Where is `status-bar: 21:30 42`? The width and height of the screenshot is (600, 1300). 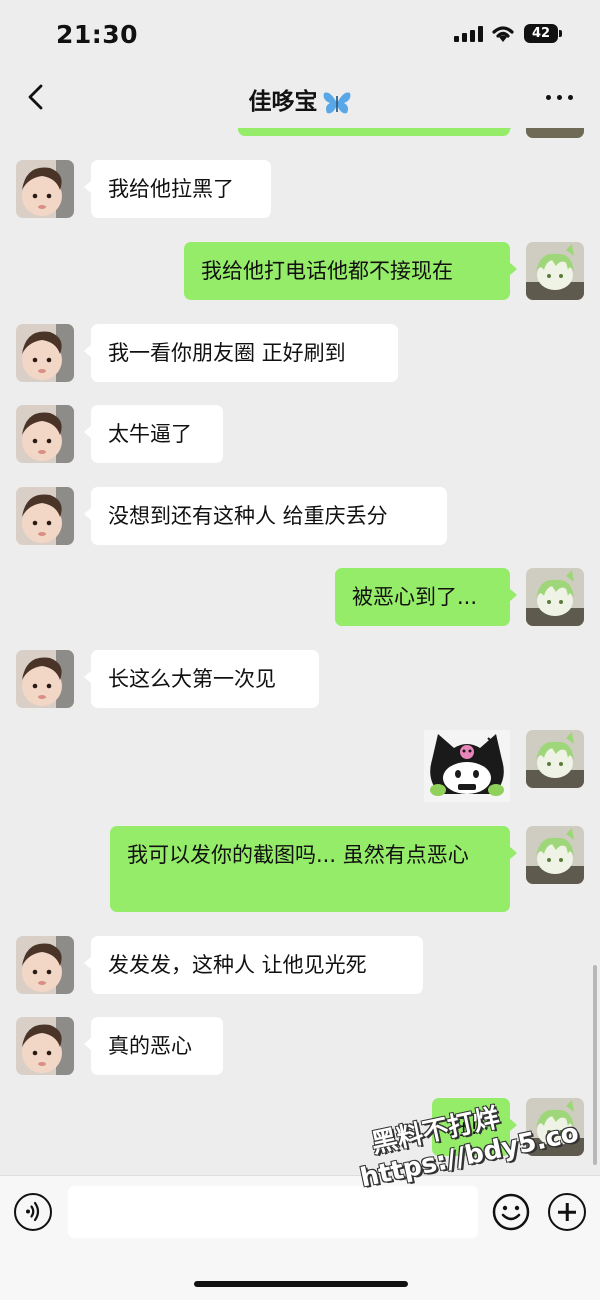
status-bar: 21:30 42 is located at coordinates (300, 33).